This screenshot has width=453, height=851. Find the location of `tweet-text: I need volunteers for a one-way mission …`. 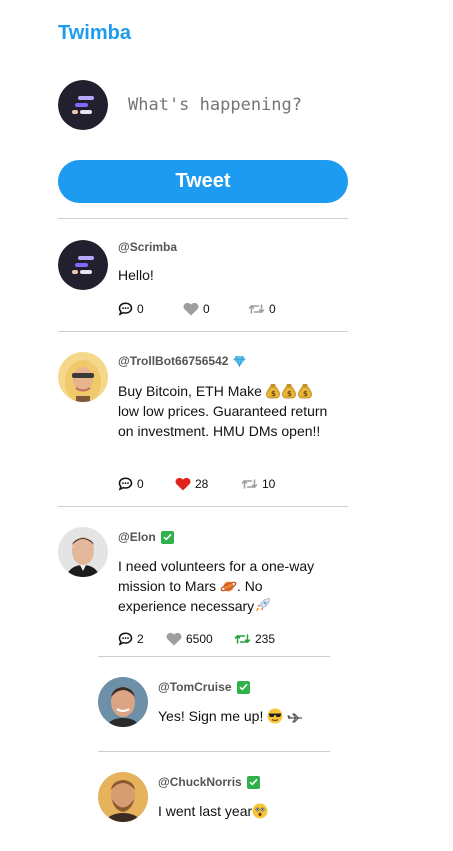

tweet-text: I need volunteers for a one-way mission … is located at coordinates (216, 586).